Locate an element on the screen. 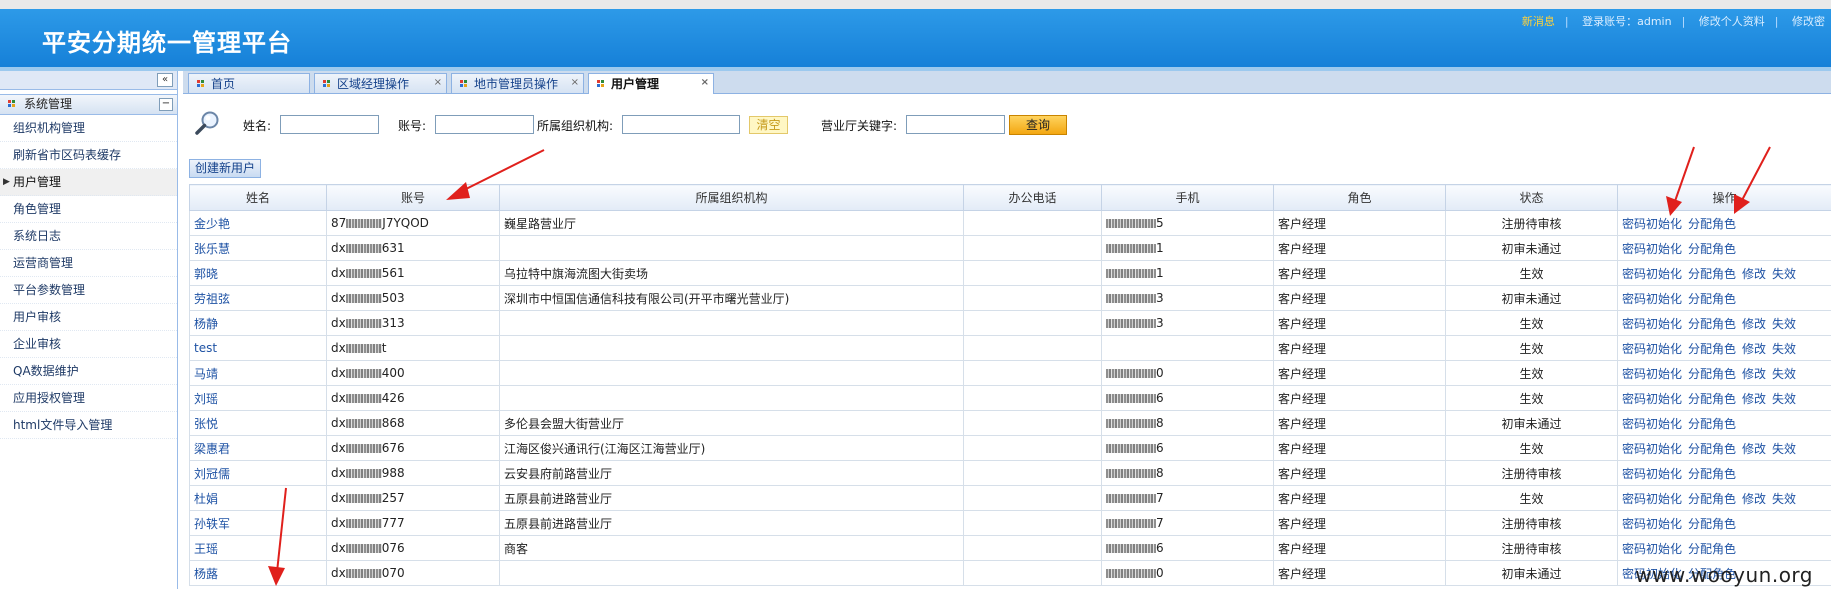 This screenshot has width=1831, height=589. cell-name: 郭晓 is located at coordinates (258, 273).